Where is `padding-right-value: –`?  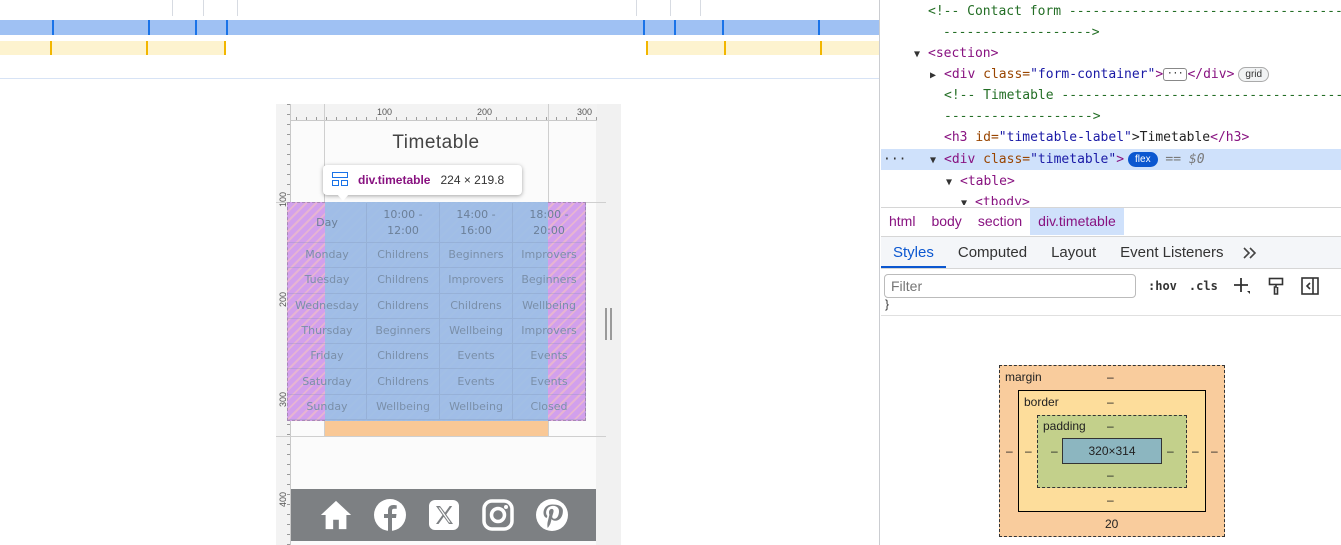
padding-right-value: – is located at coordinates (1170, 451).